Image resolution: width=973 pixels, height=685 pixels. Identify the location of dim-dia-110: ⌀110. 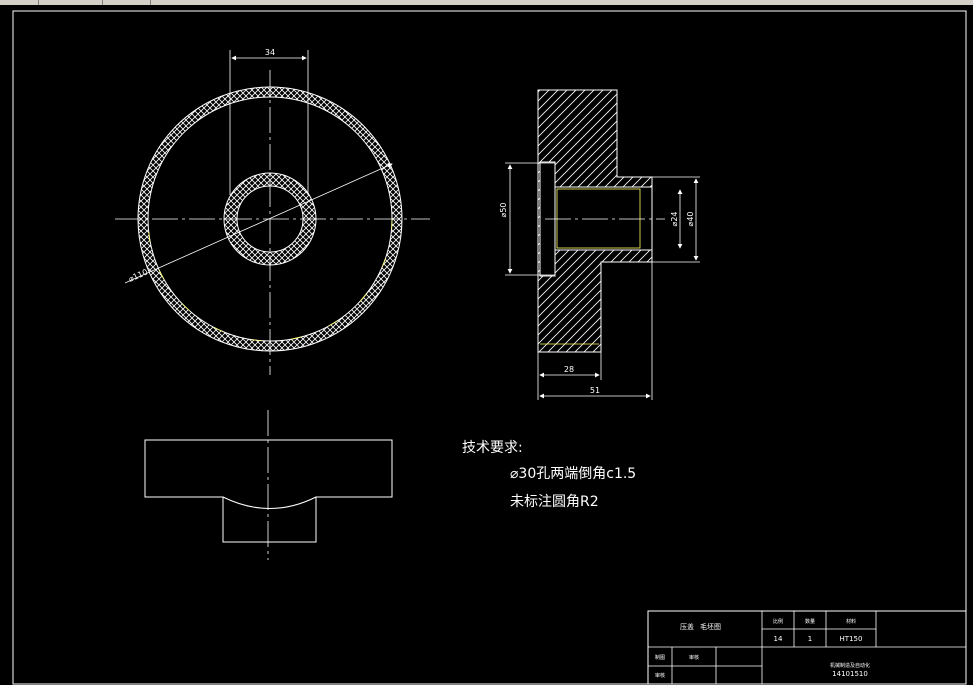
(138, 275).